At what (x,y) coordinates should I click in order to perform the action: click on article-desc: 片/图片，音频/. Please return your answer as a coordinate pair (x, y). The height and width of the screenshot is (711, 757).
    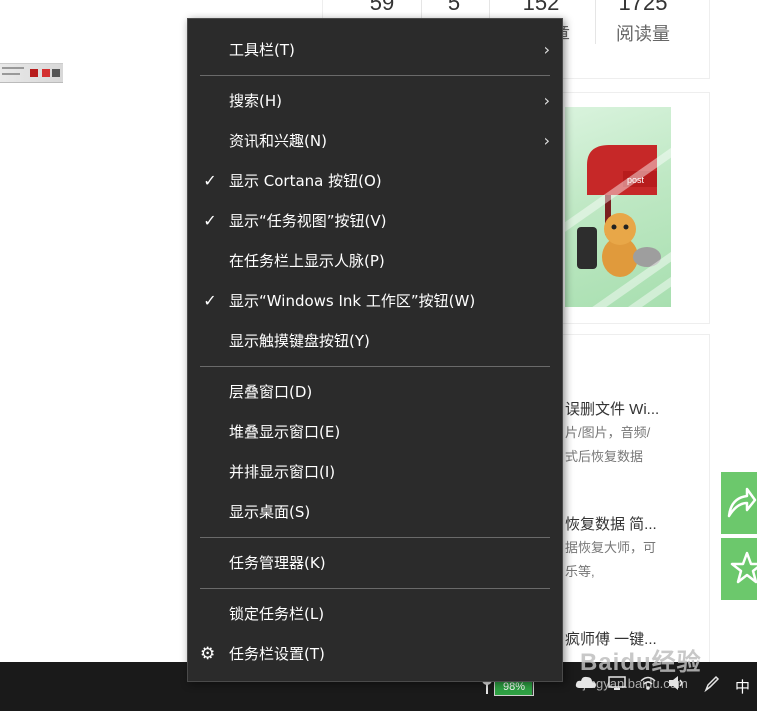
    Looking at the image, I should click on (608, 432).